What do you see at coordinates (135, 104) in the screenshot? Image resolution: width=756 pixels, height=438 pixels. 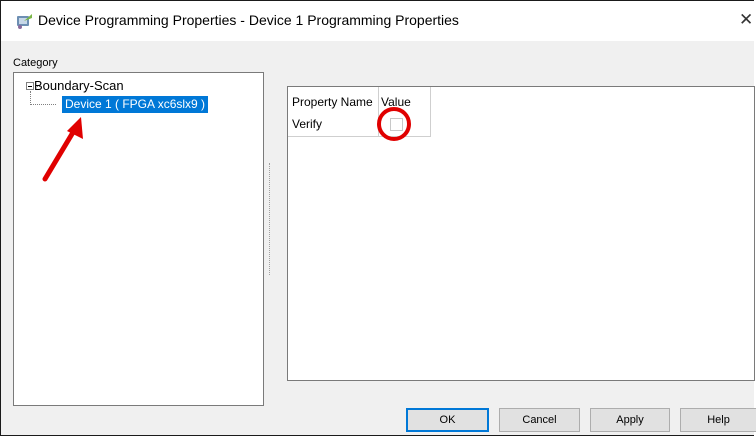 I see `tree-node-device-1: Device 1 ( FPGA xc6slx9 )` at bounding box center [135, 104].